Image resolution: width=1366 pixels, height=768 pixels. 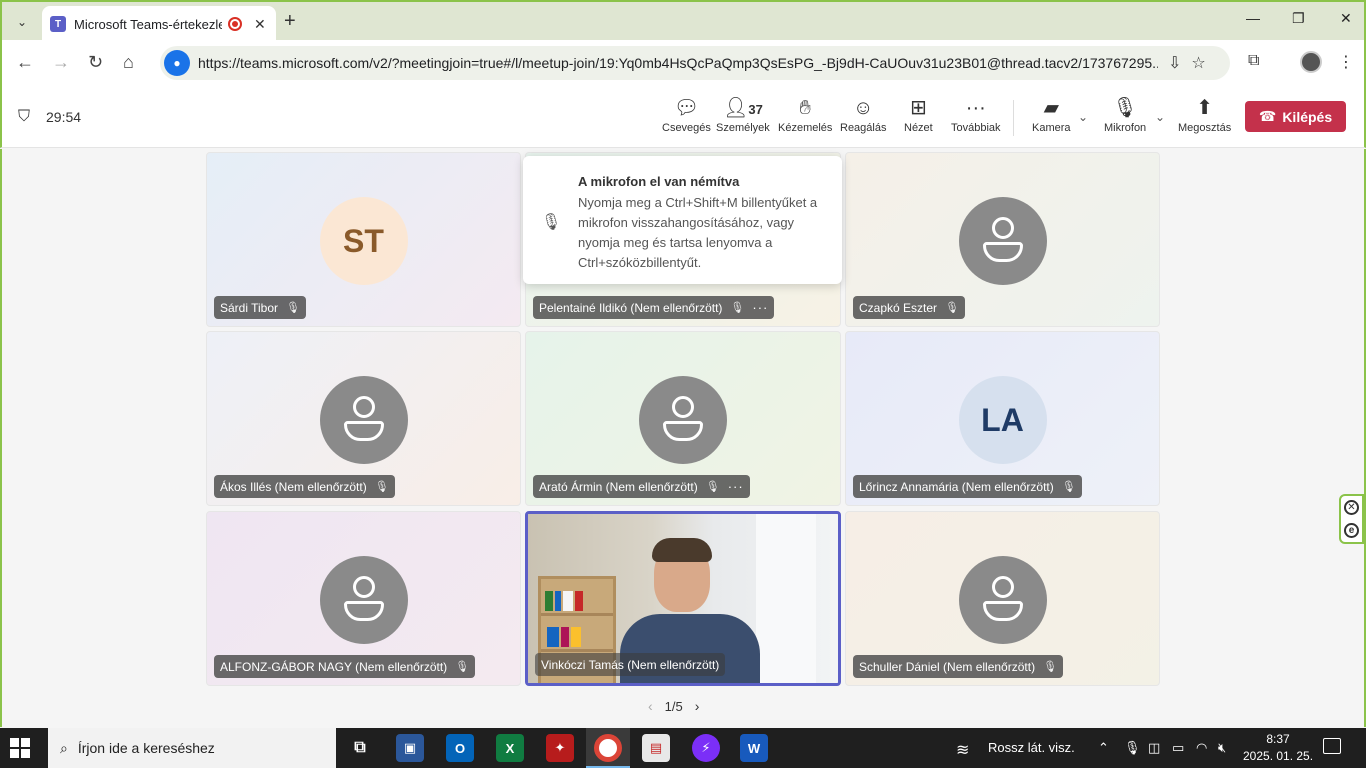 I want to click on participant-tile: Czapkó Eszter 🎙︎, so click(x=1002, y=239).